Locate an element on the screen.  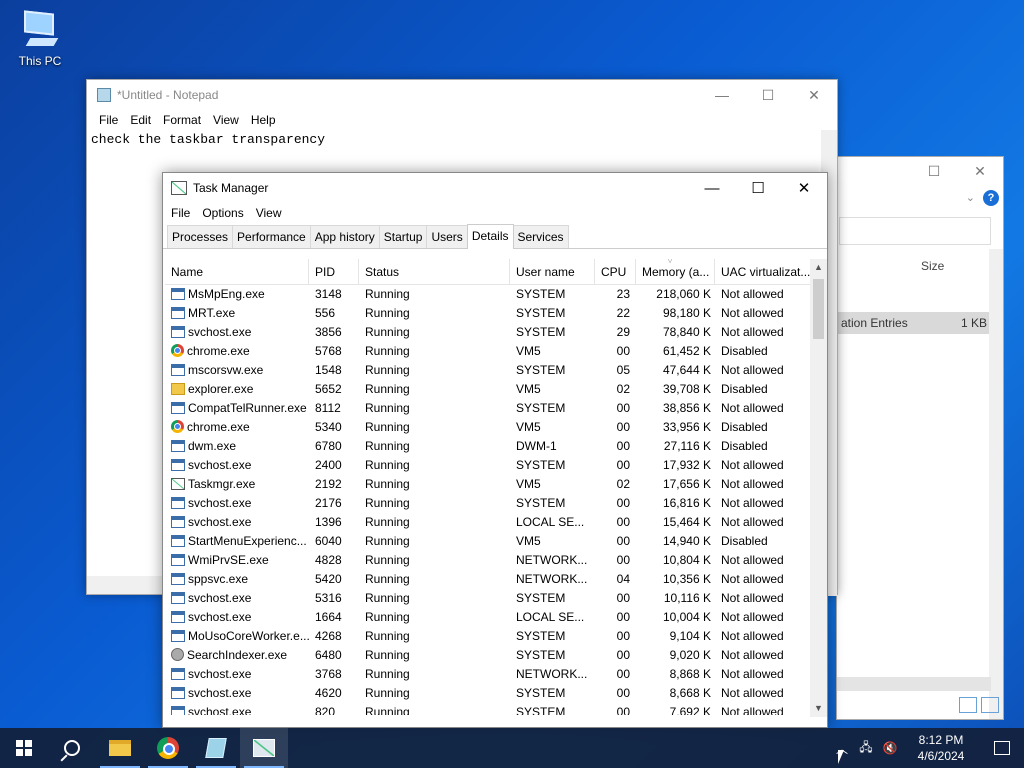
chevron-down-icon: ⌄ is located at coordinates (970, 197).